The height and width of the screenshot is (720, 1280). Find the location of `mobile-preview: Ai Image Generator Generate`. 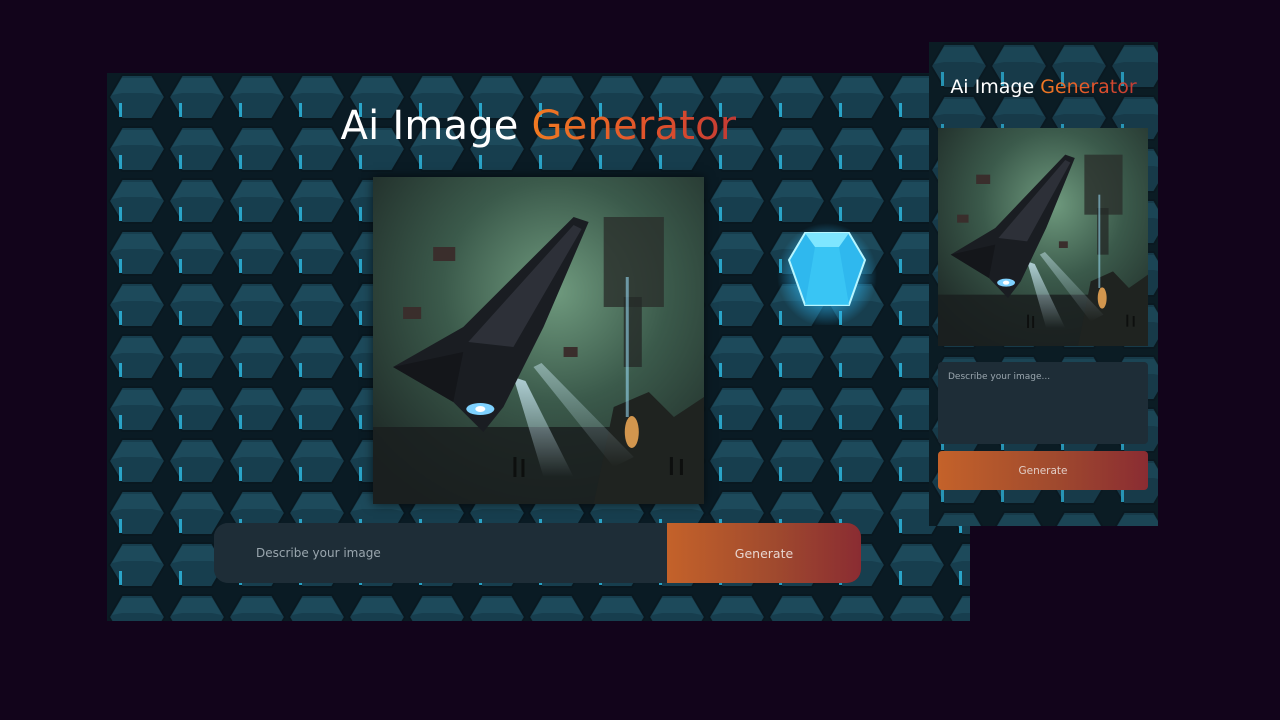

mobile-preview: Ai Image Generator Generate is located at coordinates (1043, 284).